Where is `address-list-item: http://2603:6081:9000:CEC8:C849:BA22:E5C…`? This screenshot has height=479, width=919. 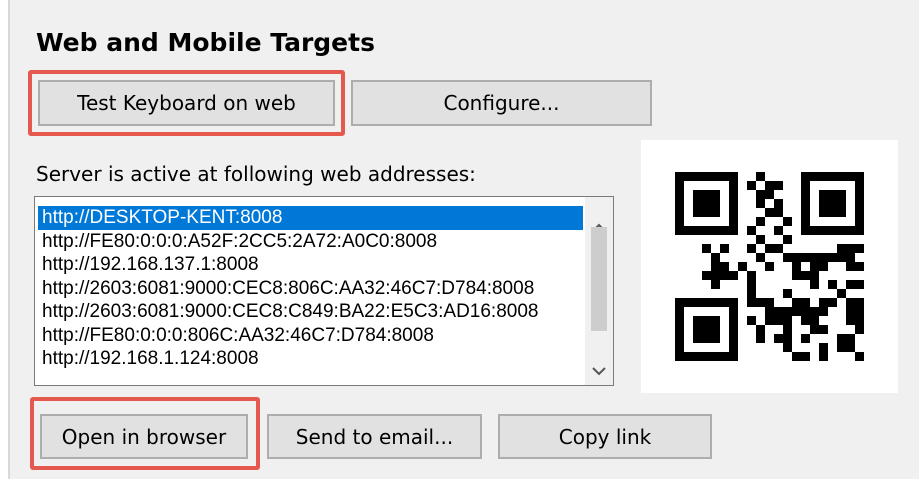 address-list-item: http://2603:6081:9000:CEC8:C849:BA22:E5C… is located at coordinates (310, 312).